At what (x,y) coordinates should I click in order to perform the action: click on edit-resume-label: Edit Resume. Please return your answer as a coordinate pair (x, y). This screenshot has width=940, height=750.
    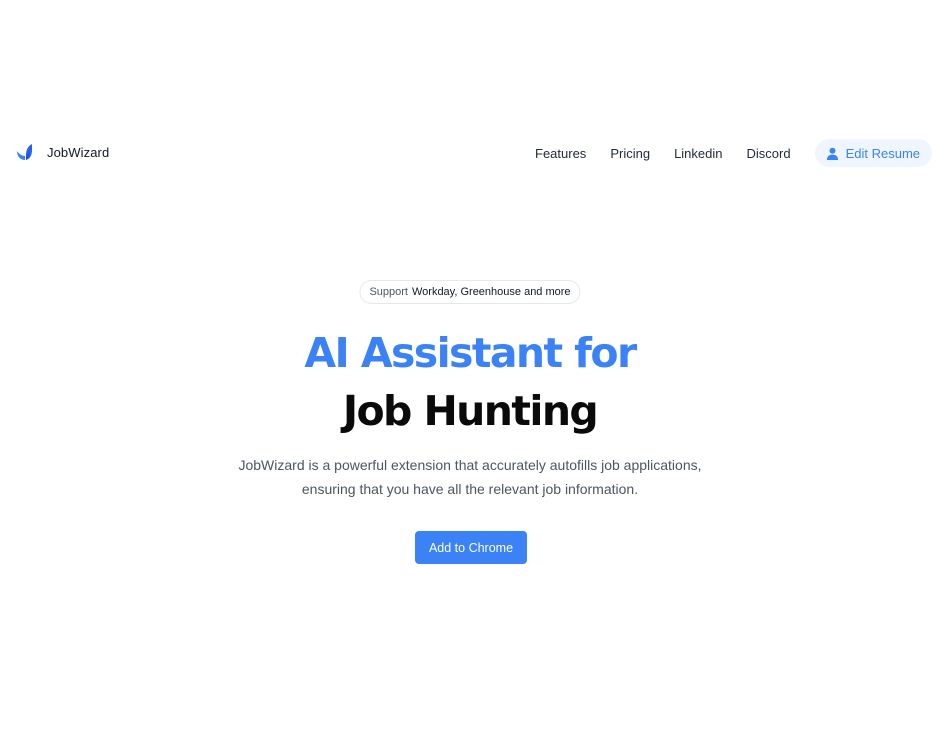
    Looking at the image, I should click on (882, 153).